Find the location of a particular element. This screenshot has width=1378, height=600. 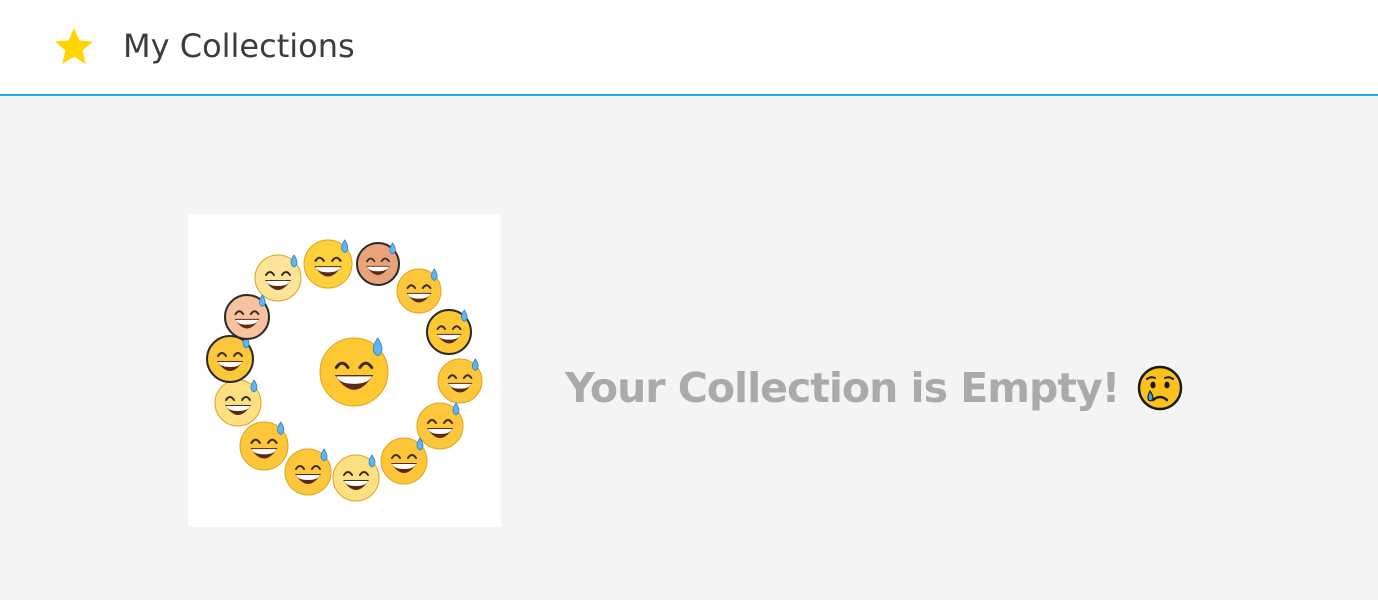

empty-state: Your Collection is Empty! is located at coordinates (874, 388).